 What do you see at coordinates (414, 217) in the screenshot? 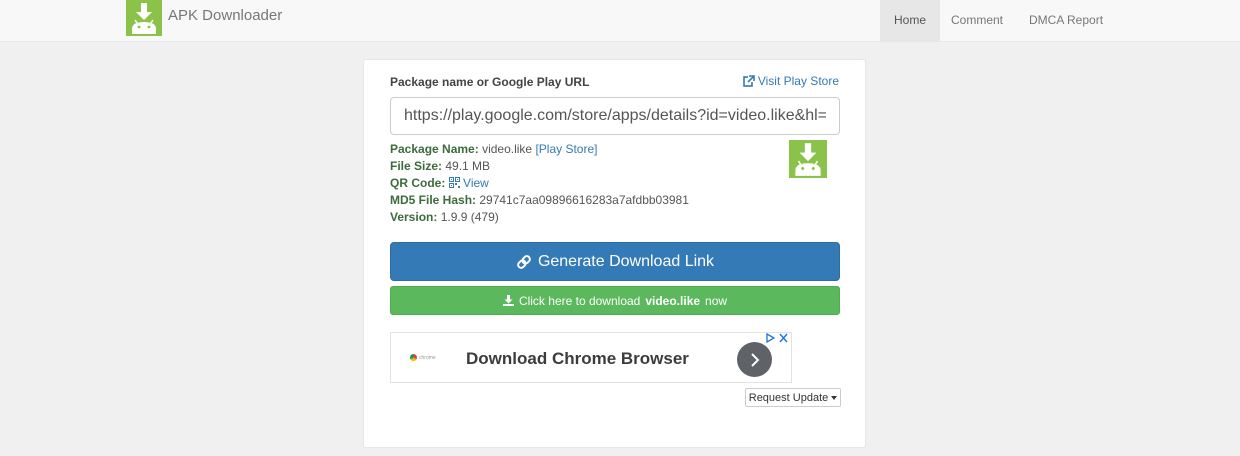
I see `version-label: Version:` at bounding box center [414, 217].